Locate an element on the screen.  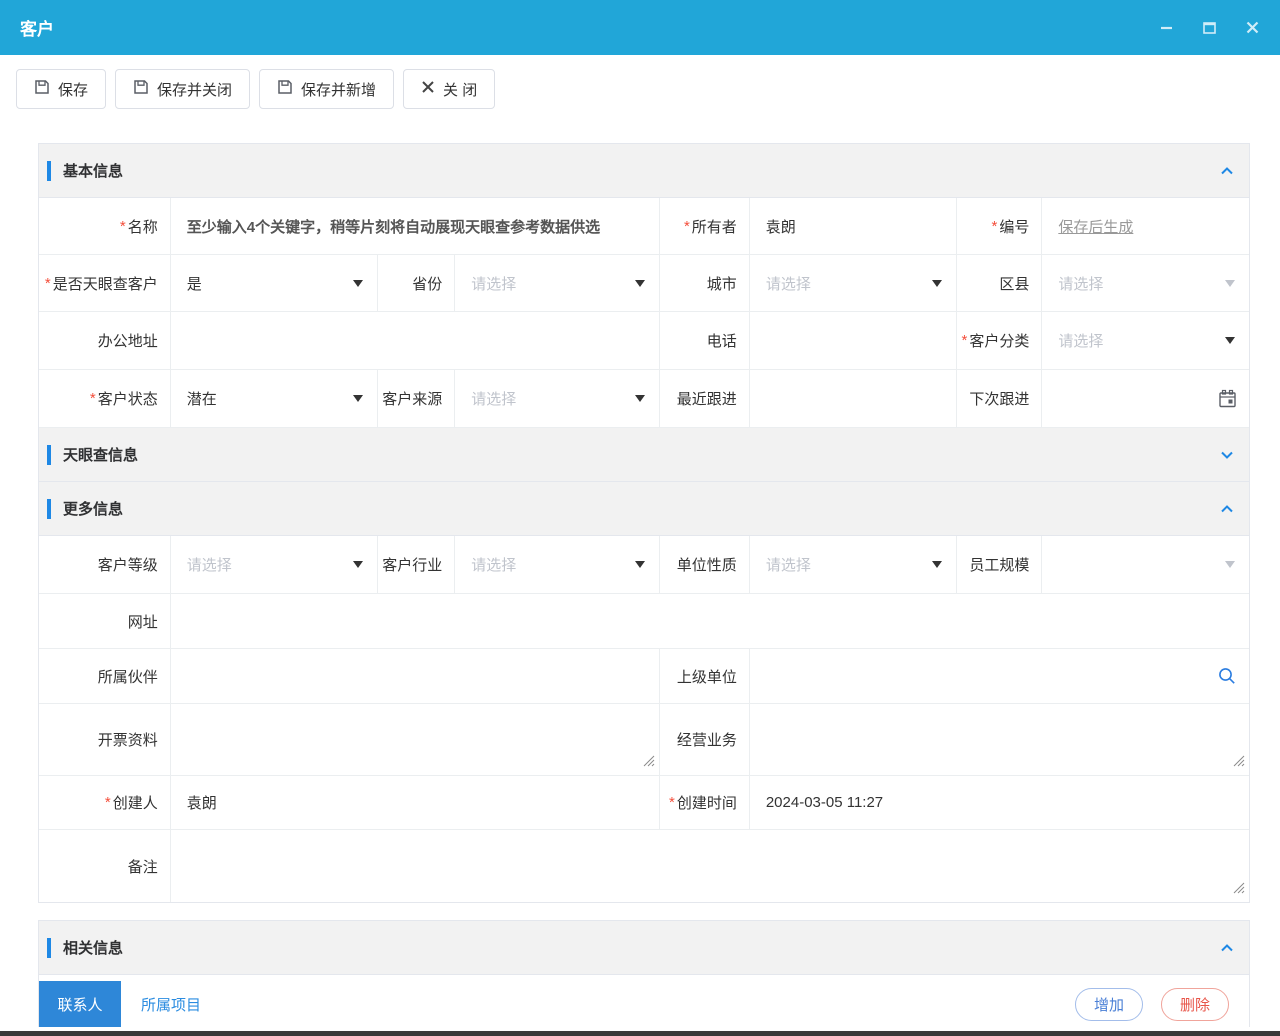
related-tabs-bar: 联系人 所属项目 增加 删除 is located at coordinates (644, 1001).